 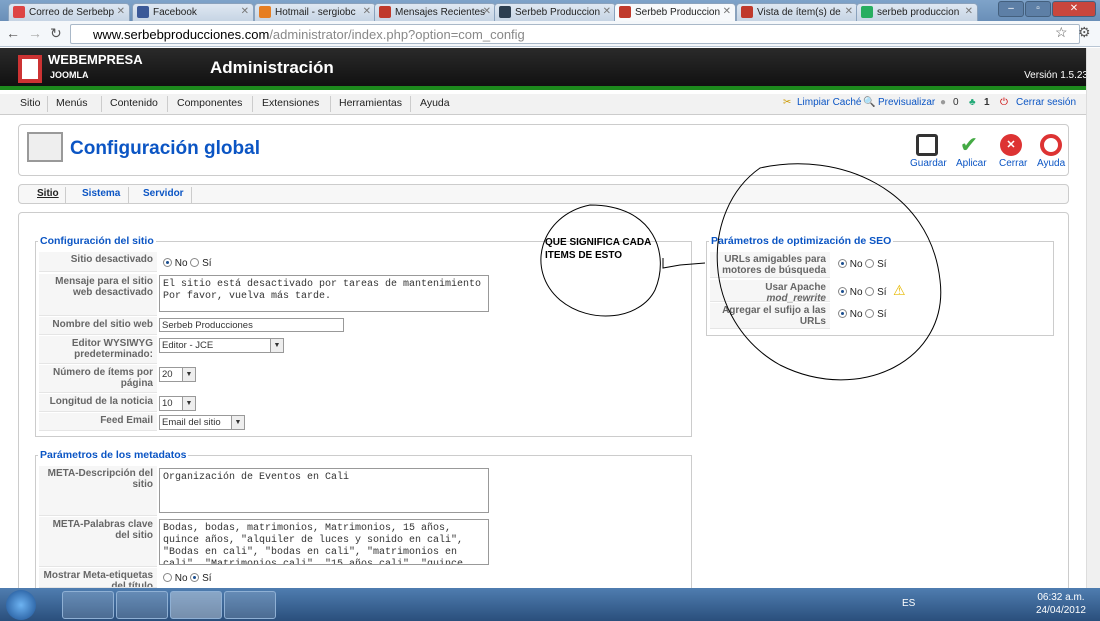 I want to click on annotation-drawing, so click(x=741, y=272).